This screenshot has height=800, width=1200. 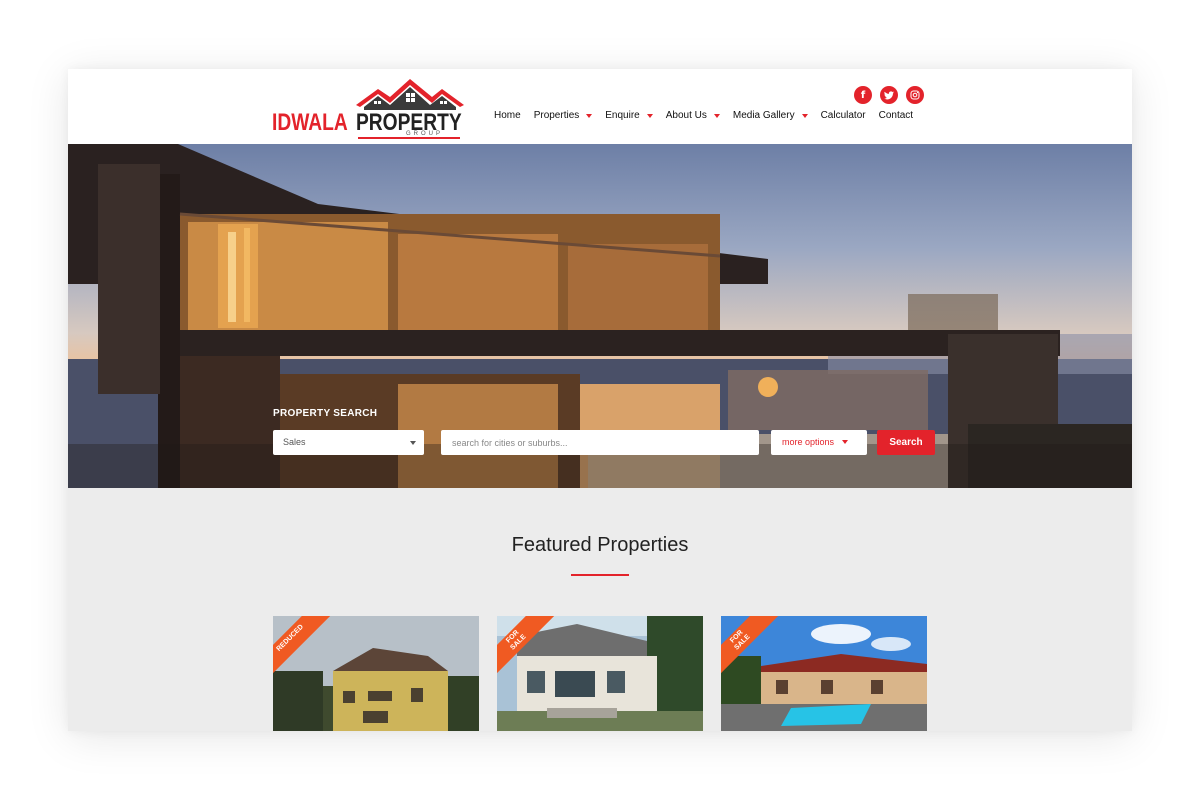 I want to click on nav-label: Home, so click(x=507, y=115).